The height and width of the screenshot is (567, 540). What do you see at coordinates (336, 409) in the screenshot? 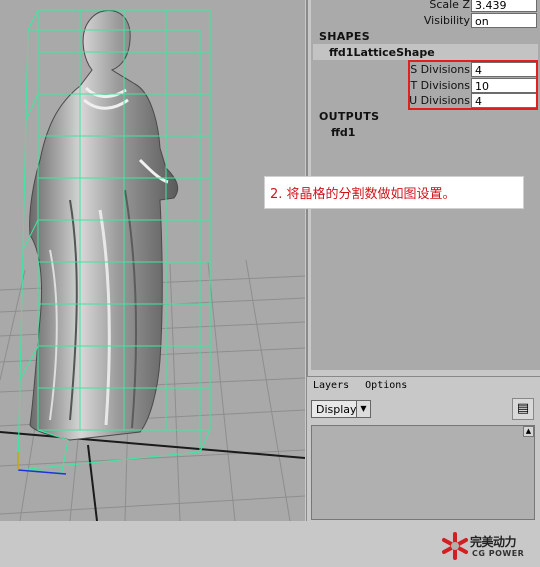
I see `display-dropdown-value: Display` at bounding box center [336, 409].